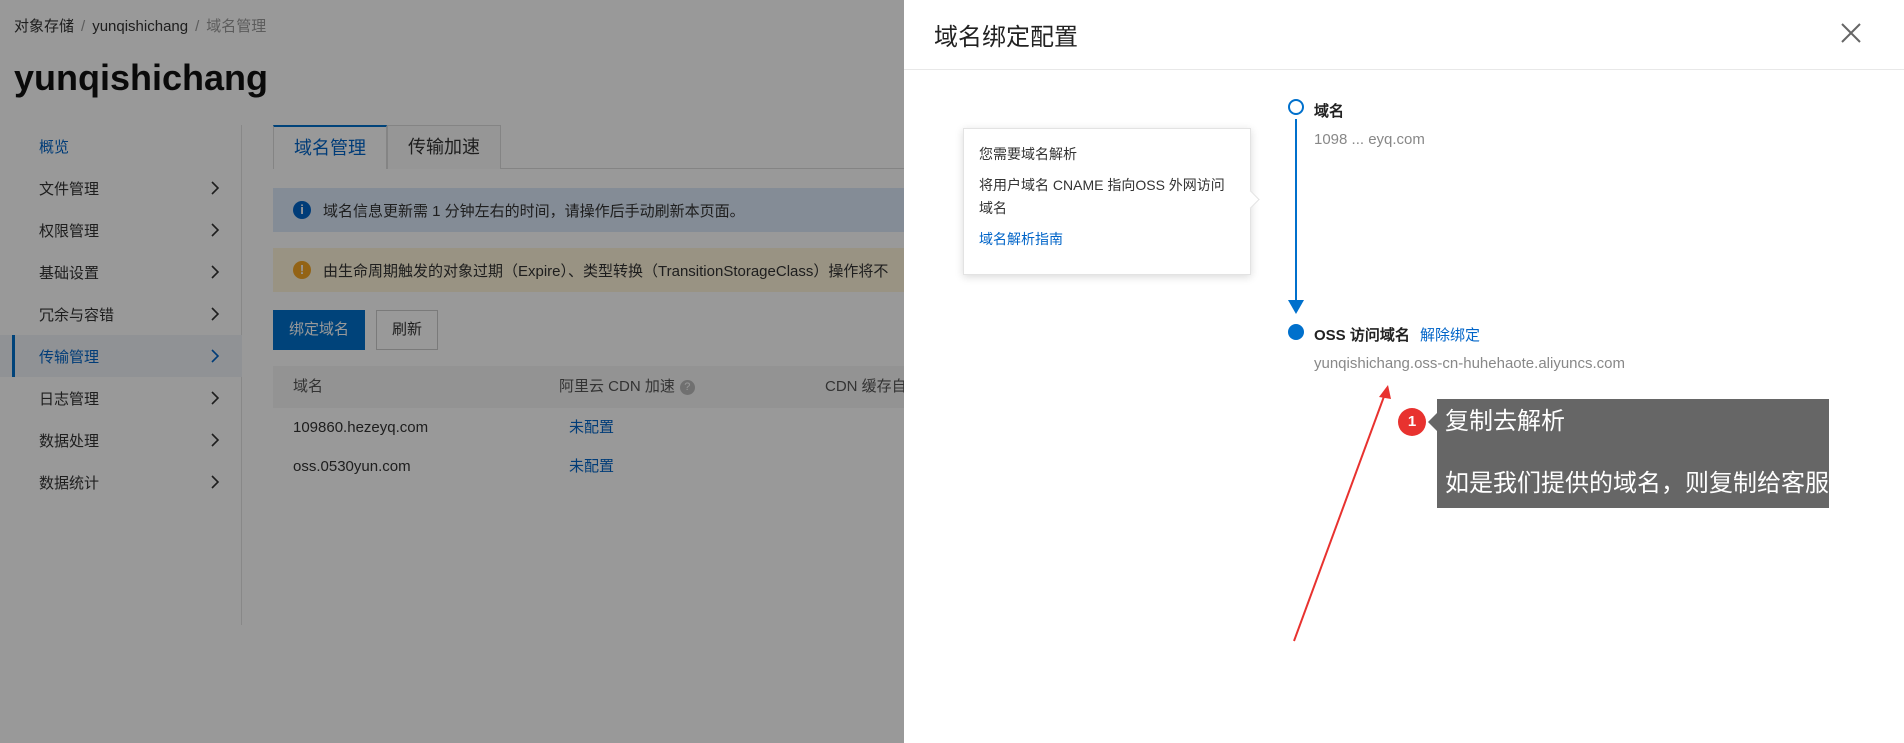  I want to click on dns-hint-popover: 您需要域名解析 将用户域名 CNAME 指向OSS 外网访问域名 域名解析指南, so click(1107, 201).